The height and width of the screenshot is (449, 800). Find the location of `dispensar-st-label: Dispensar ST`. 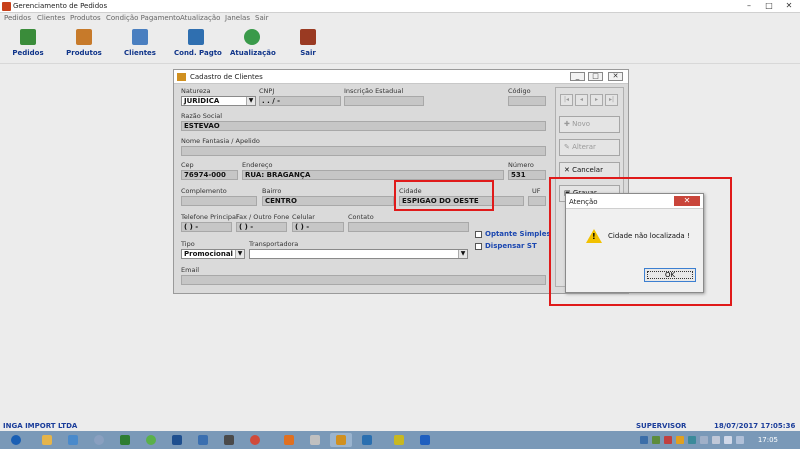

dispensar-st-label: Dispensar ST is located at coordinates (511, 246).